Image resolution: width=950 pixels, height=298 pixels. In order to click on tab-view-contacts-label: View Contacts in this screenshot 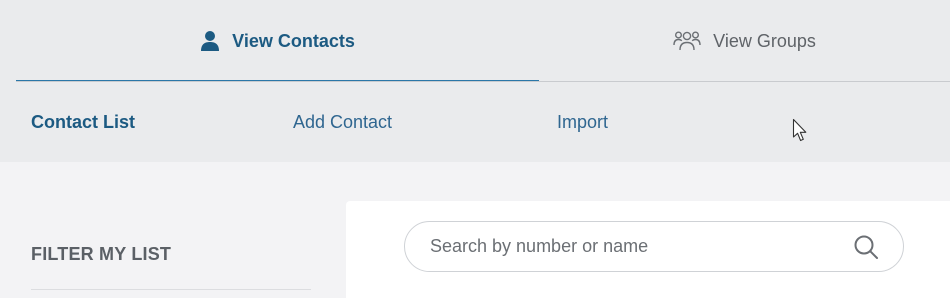, I will do `click(293, 40)`.